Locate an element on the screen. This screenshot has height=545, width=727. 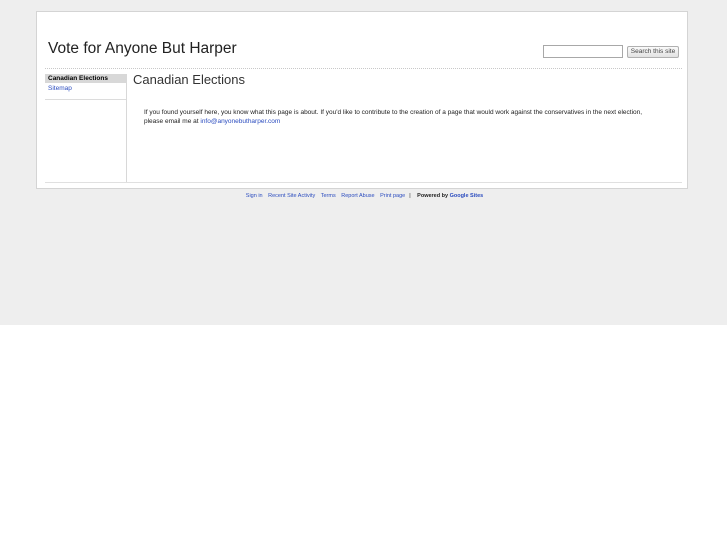
header-divider is located at coordinates (363, 68).